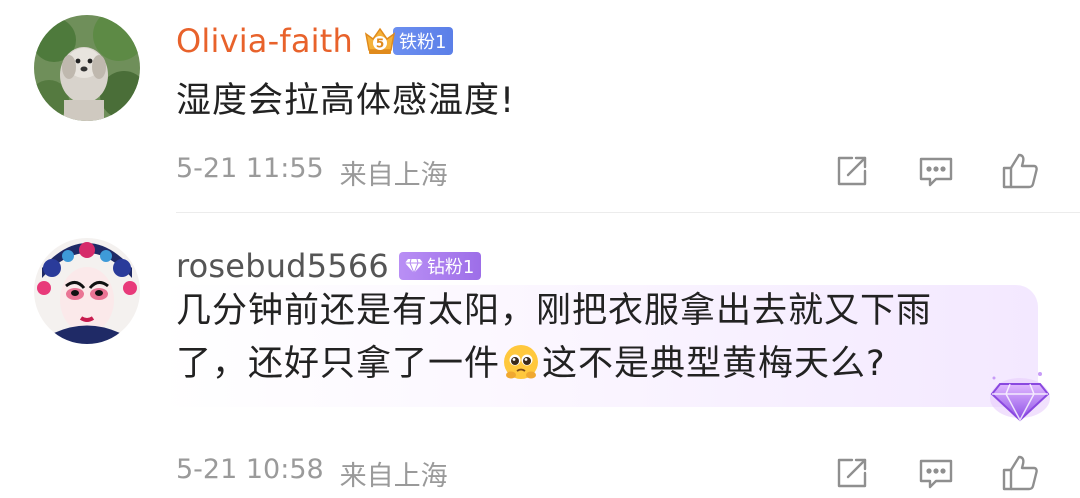 The image size is (1080, 498). Describe the element at coordinates (413, 266) in the screenshot. I see `diamond-icon` at that location.